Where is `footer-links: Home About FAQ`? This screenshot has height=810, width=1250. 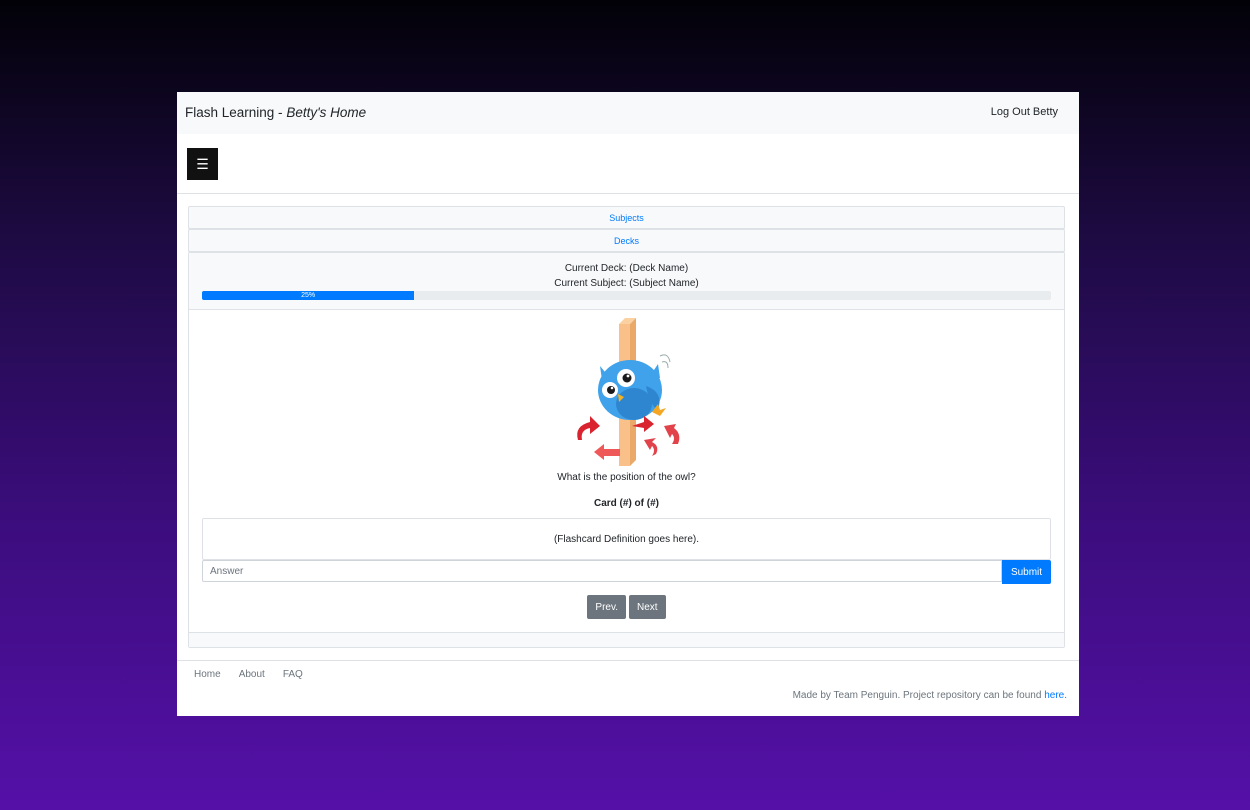
footer-links: Home About FAQ is located at coordinates (248, 674).